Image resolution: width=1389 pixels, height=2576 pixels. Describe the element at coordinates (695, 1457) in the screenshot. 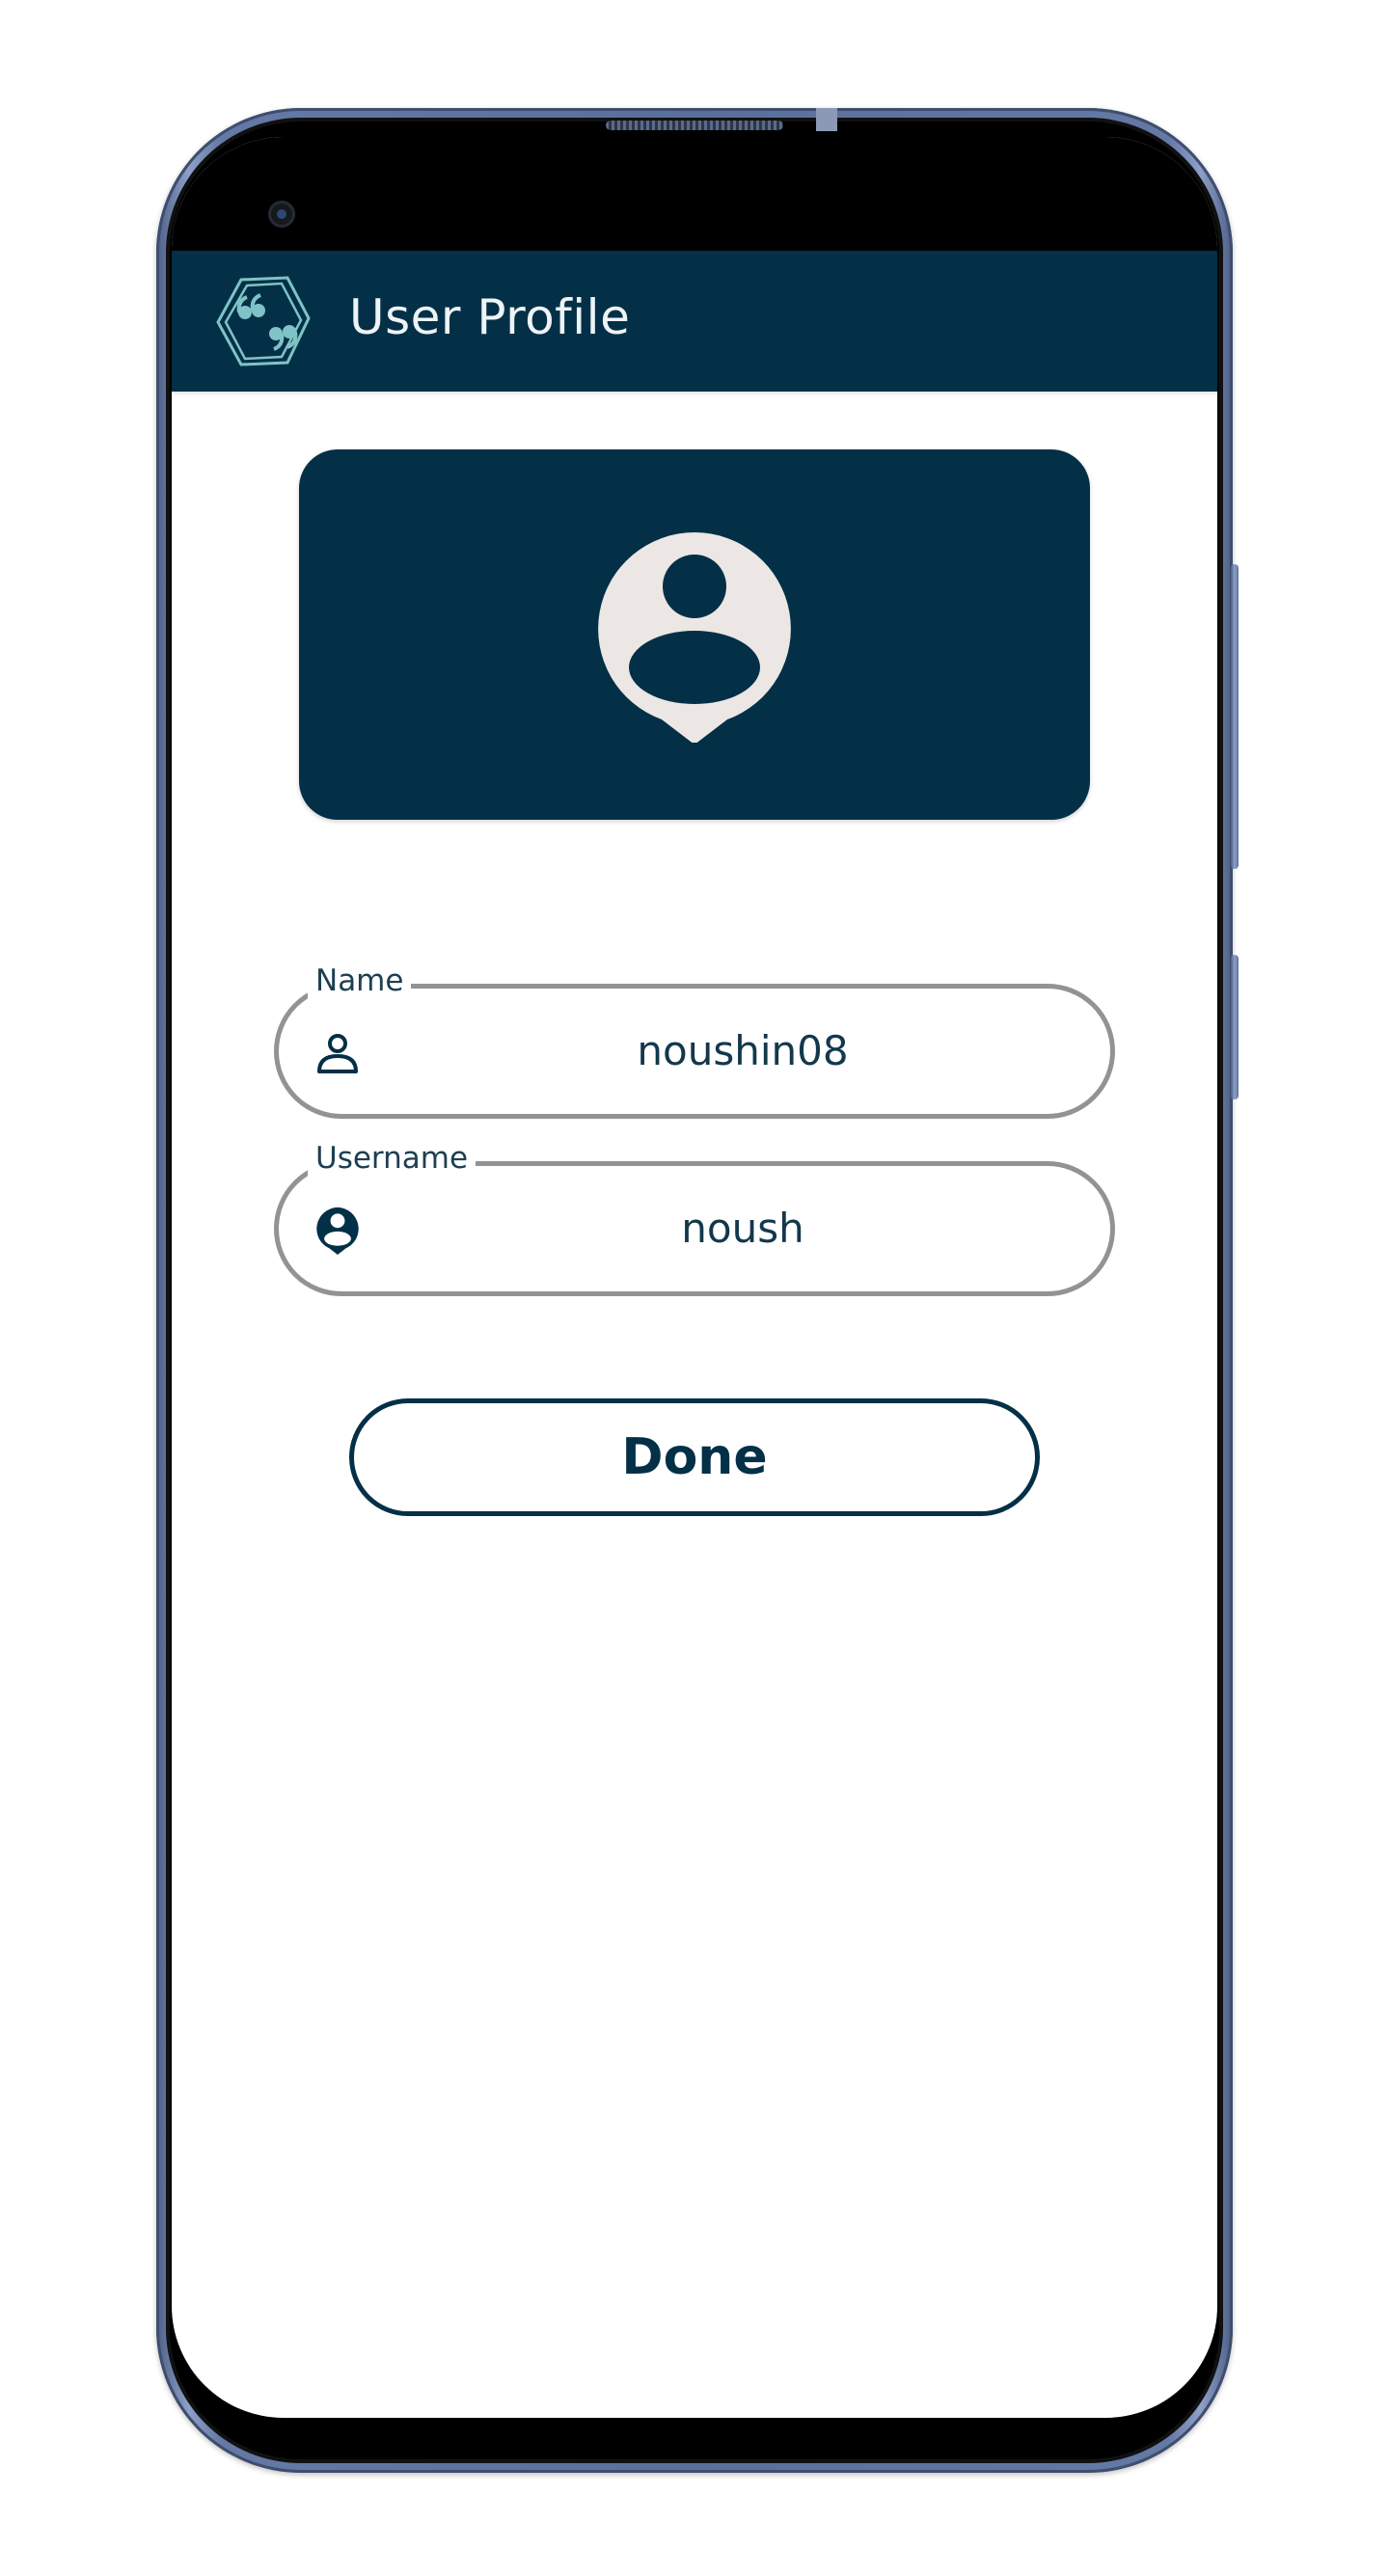

I see `done-button: Done` at that location.